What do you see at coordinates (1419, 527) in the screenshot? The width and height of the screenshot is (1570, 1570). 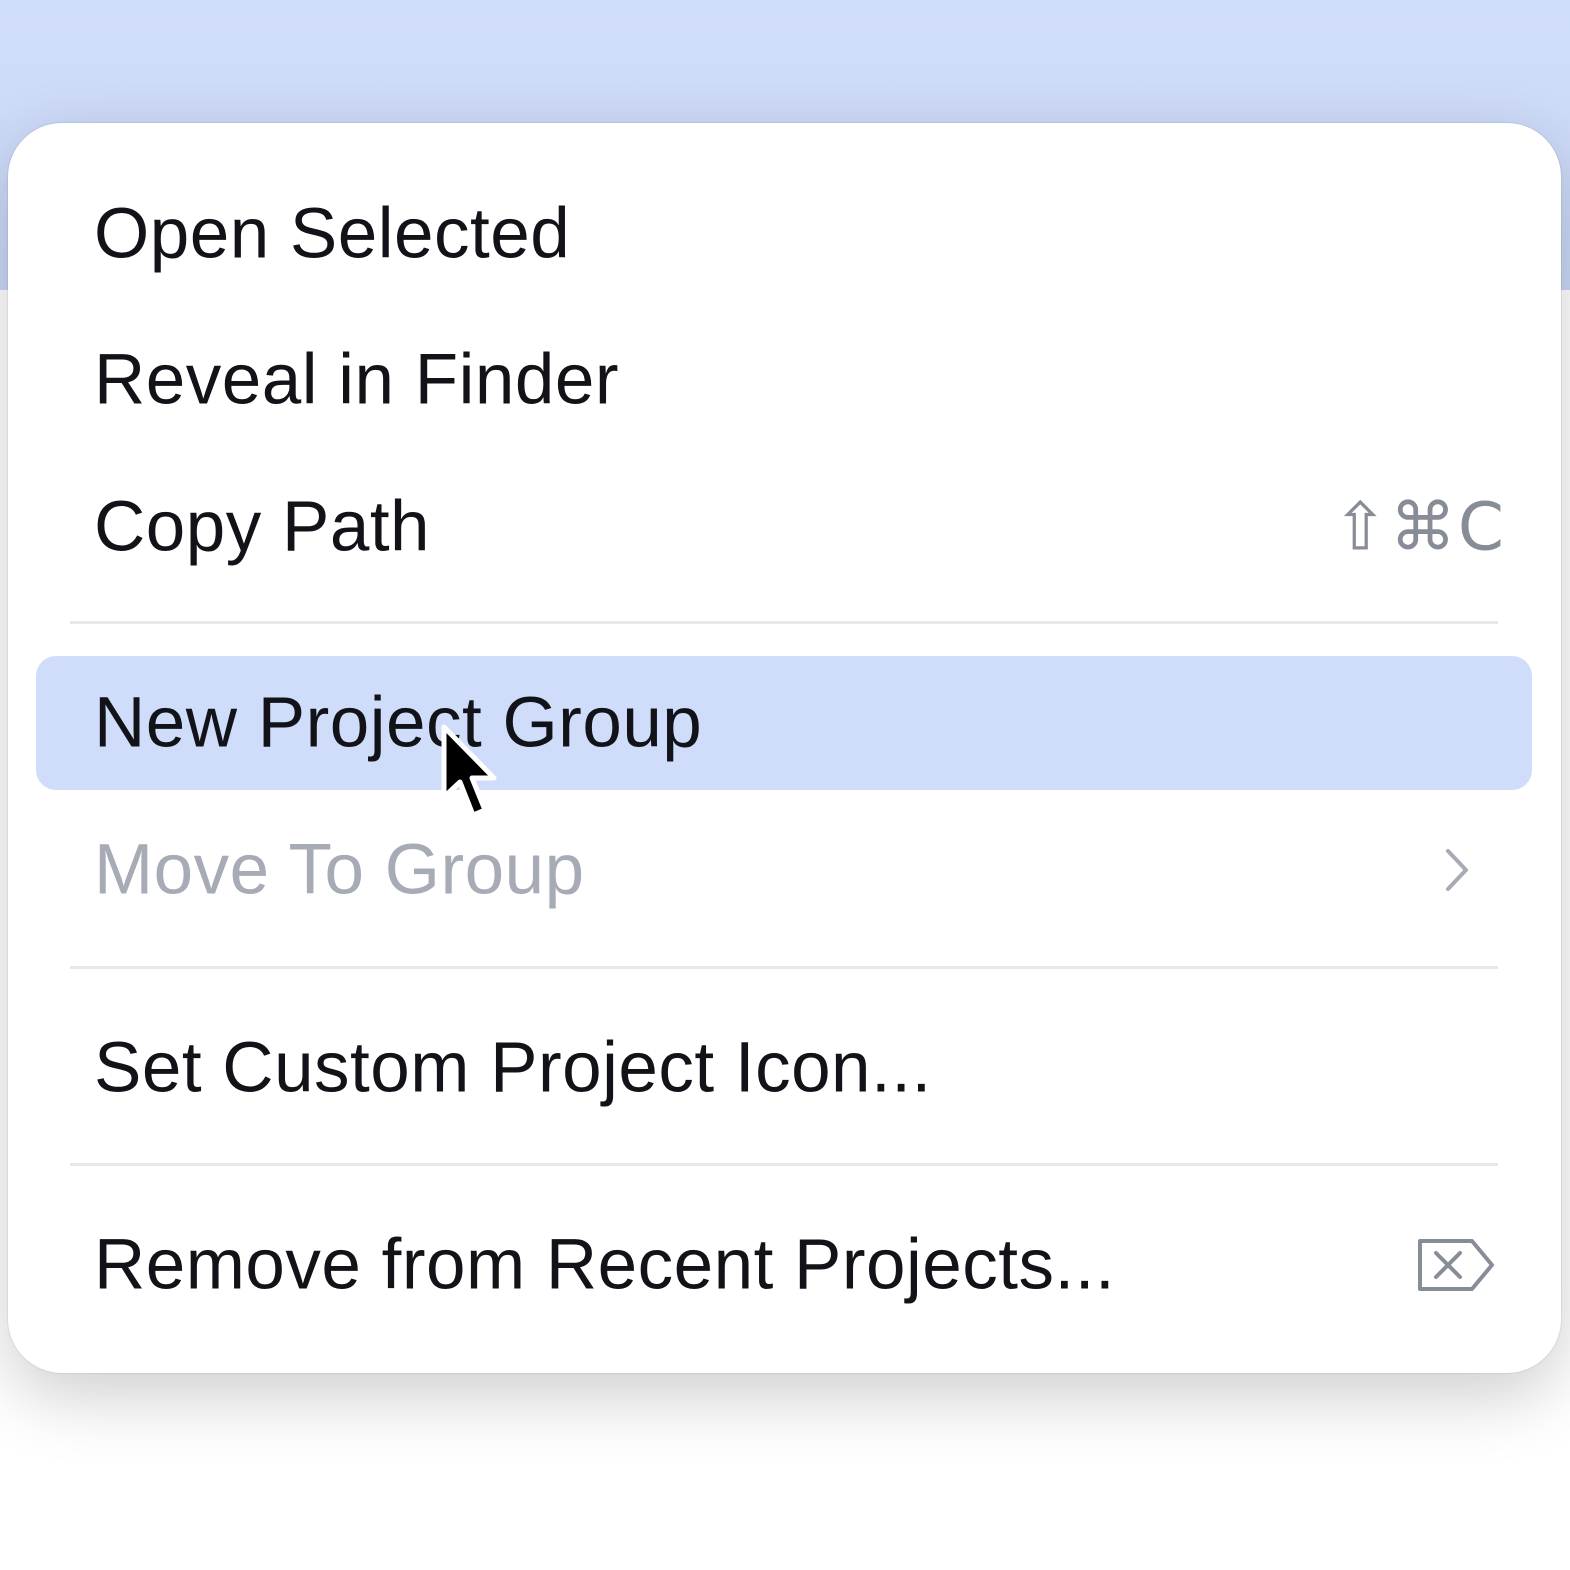 I see `shortcut-label: ⇧⌘C` at bounding box center [1419, 527].